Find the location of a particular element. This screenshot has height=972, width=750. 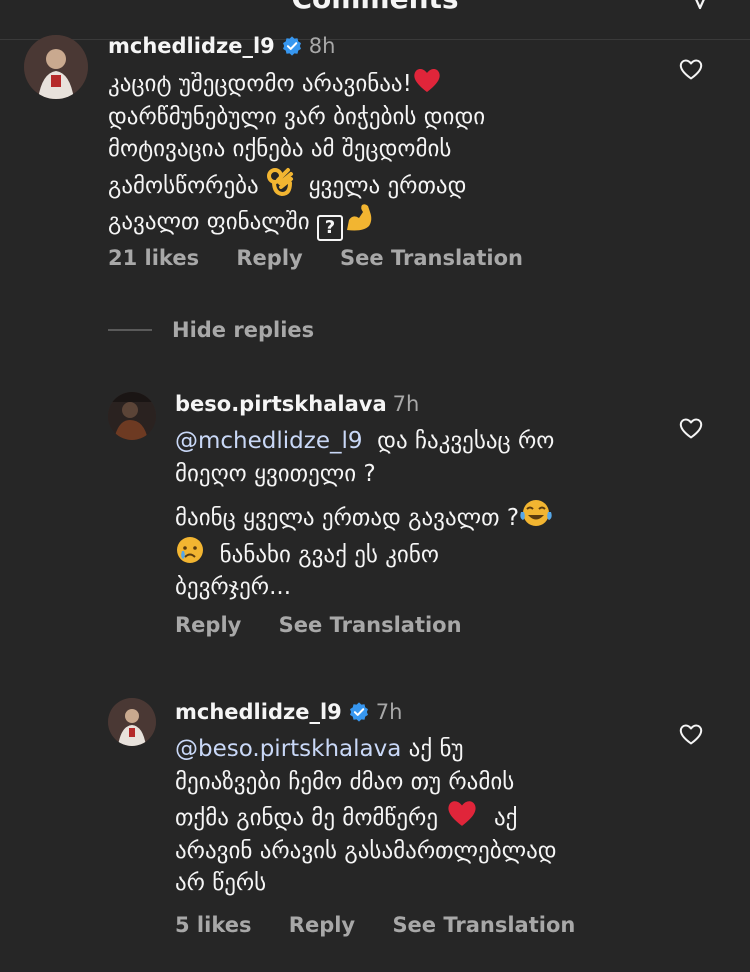

username: beso.pirtskhalava is located at coordinates (281, 404).